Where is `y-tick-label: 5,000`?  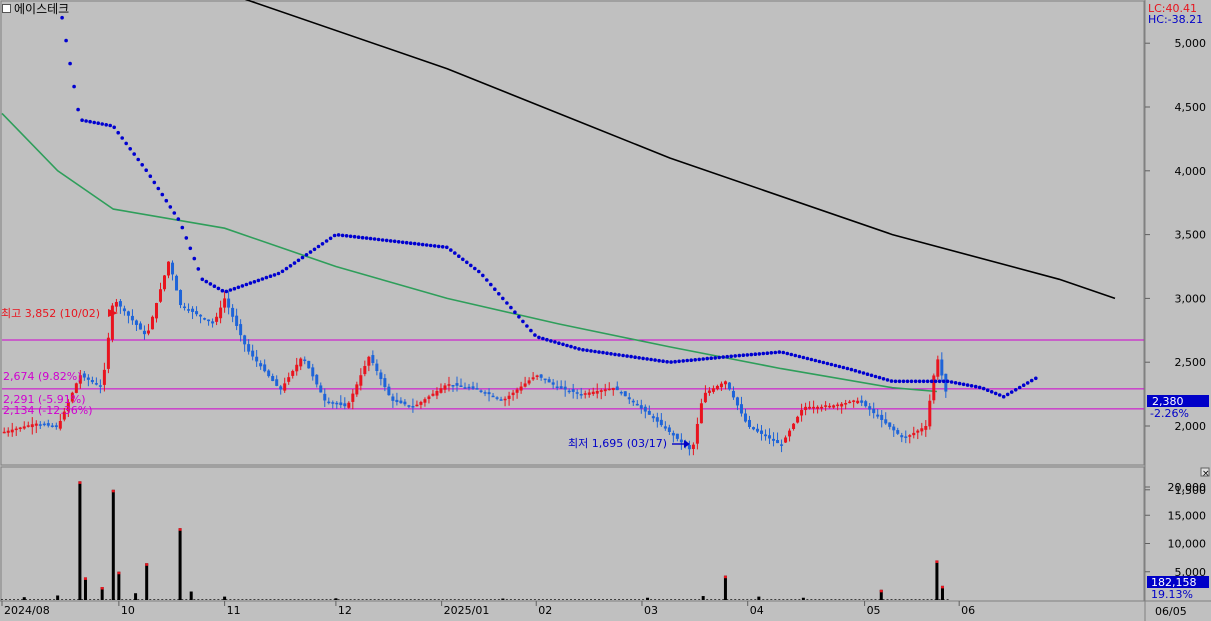 y-tick-label: 5,000 is located at coordinates (1191, 43).